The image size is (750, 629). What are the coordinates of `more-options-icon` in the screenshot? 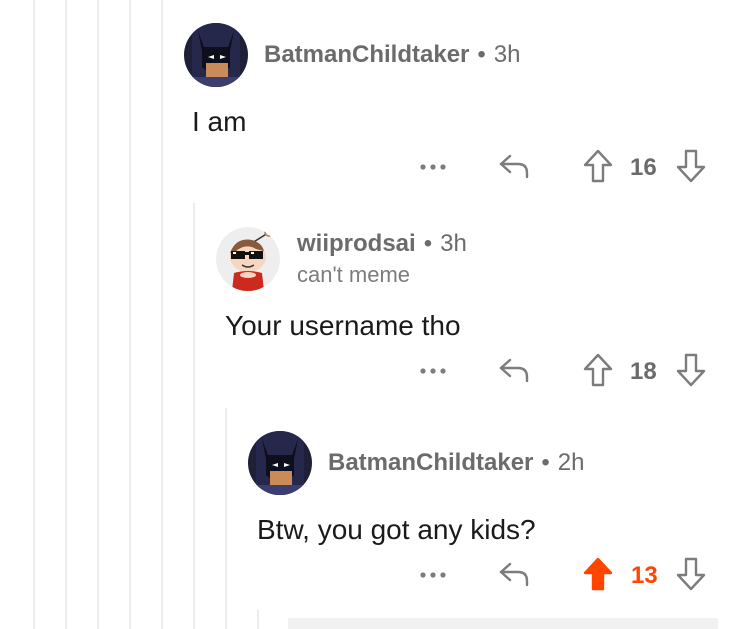 It's located at (433, 575).